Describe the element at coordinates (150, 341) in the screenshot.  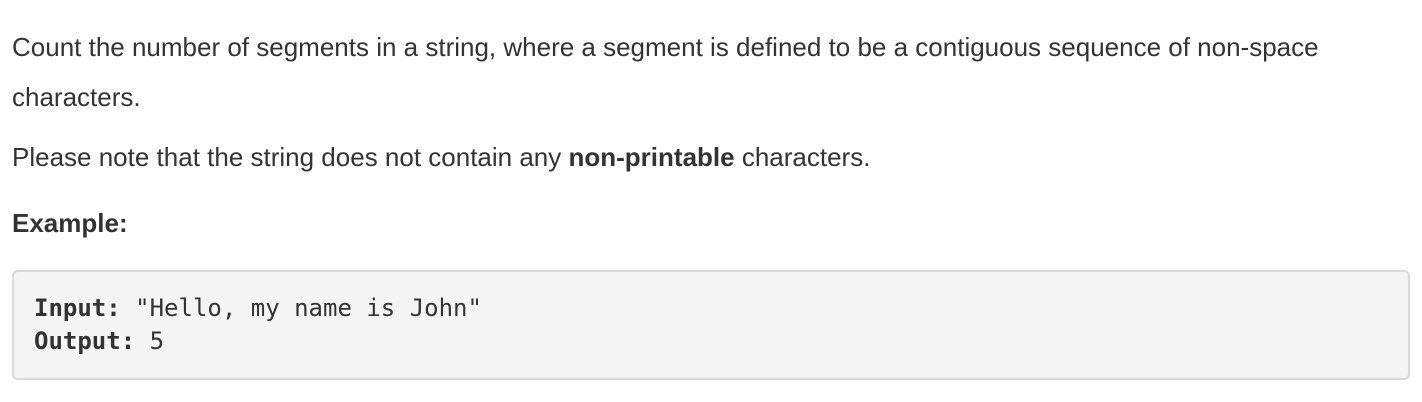
I see `output-value: 5` at that location.